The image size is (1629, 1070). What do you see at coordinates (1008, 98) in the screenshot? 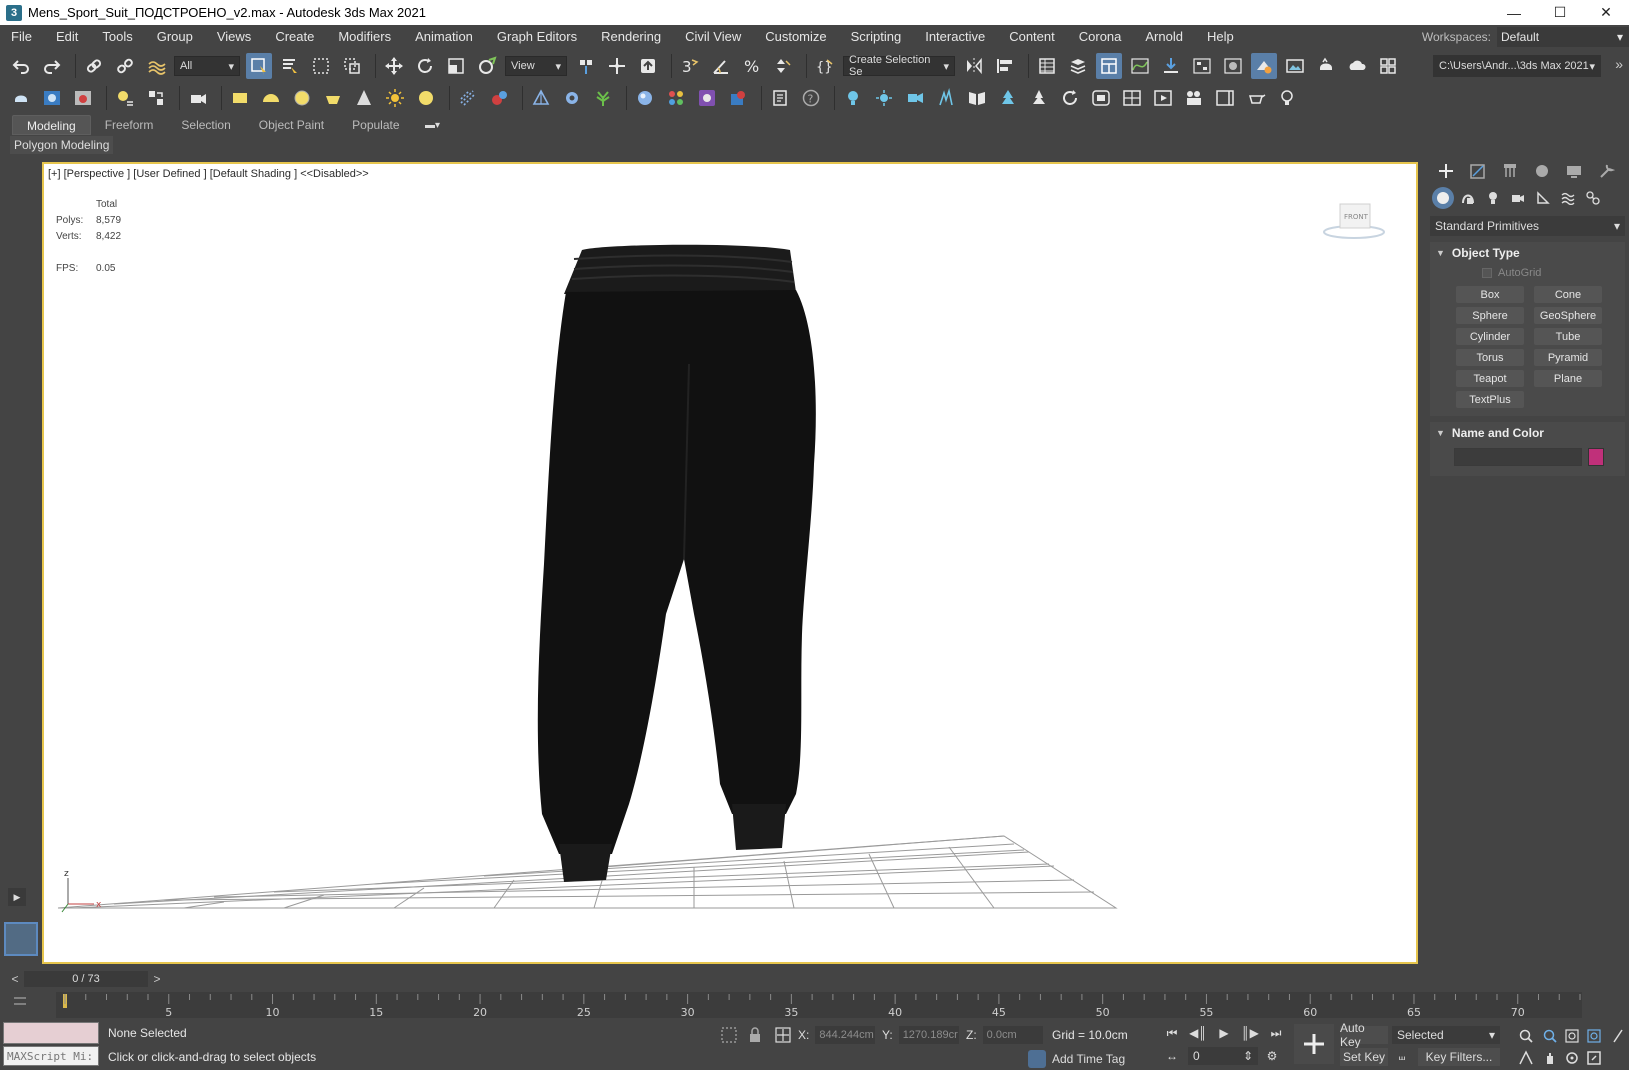
I see `tree-icon` at bounding box center [1008, 98].